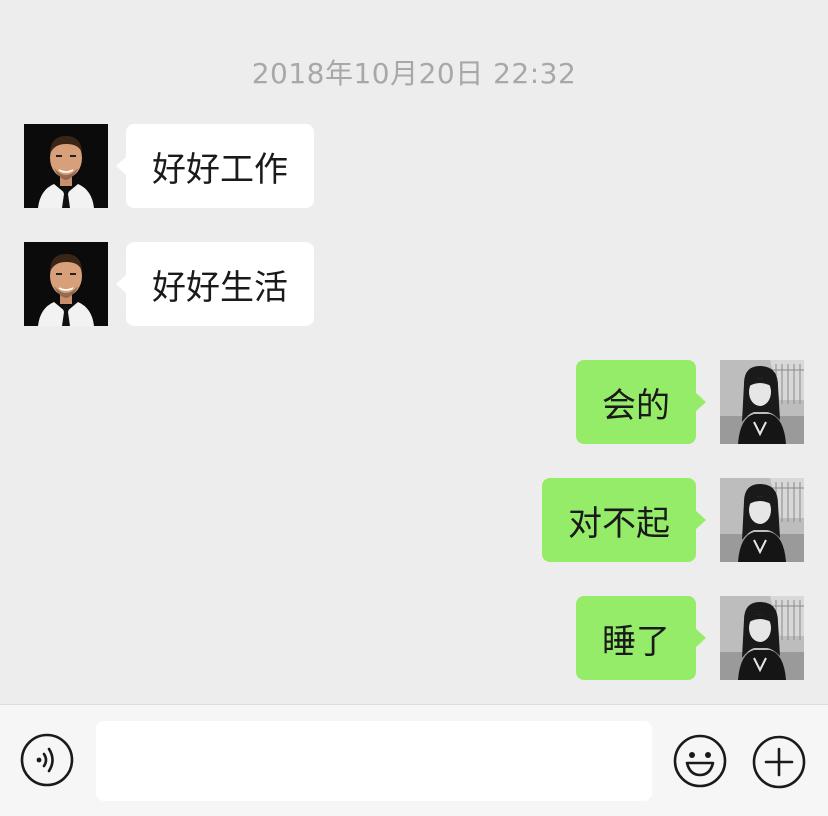 This screenshot has width=828, height=816. What do you see at coordinates (374, 761) in the screenshot?
I see `message-input` at bounding box center [374, 761].